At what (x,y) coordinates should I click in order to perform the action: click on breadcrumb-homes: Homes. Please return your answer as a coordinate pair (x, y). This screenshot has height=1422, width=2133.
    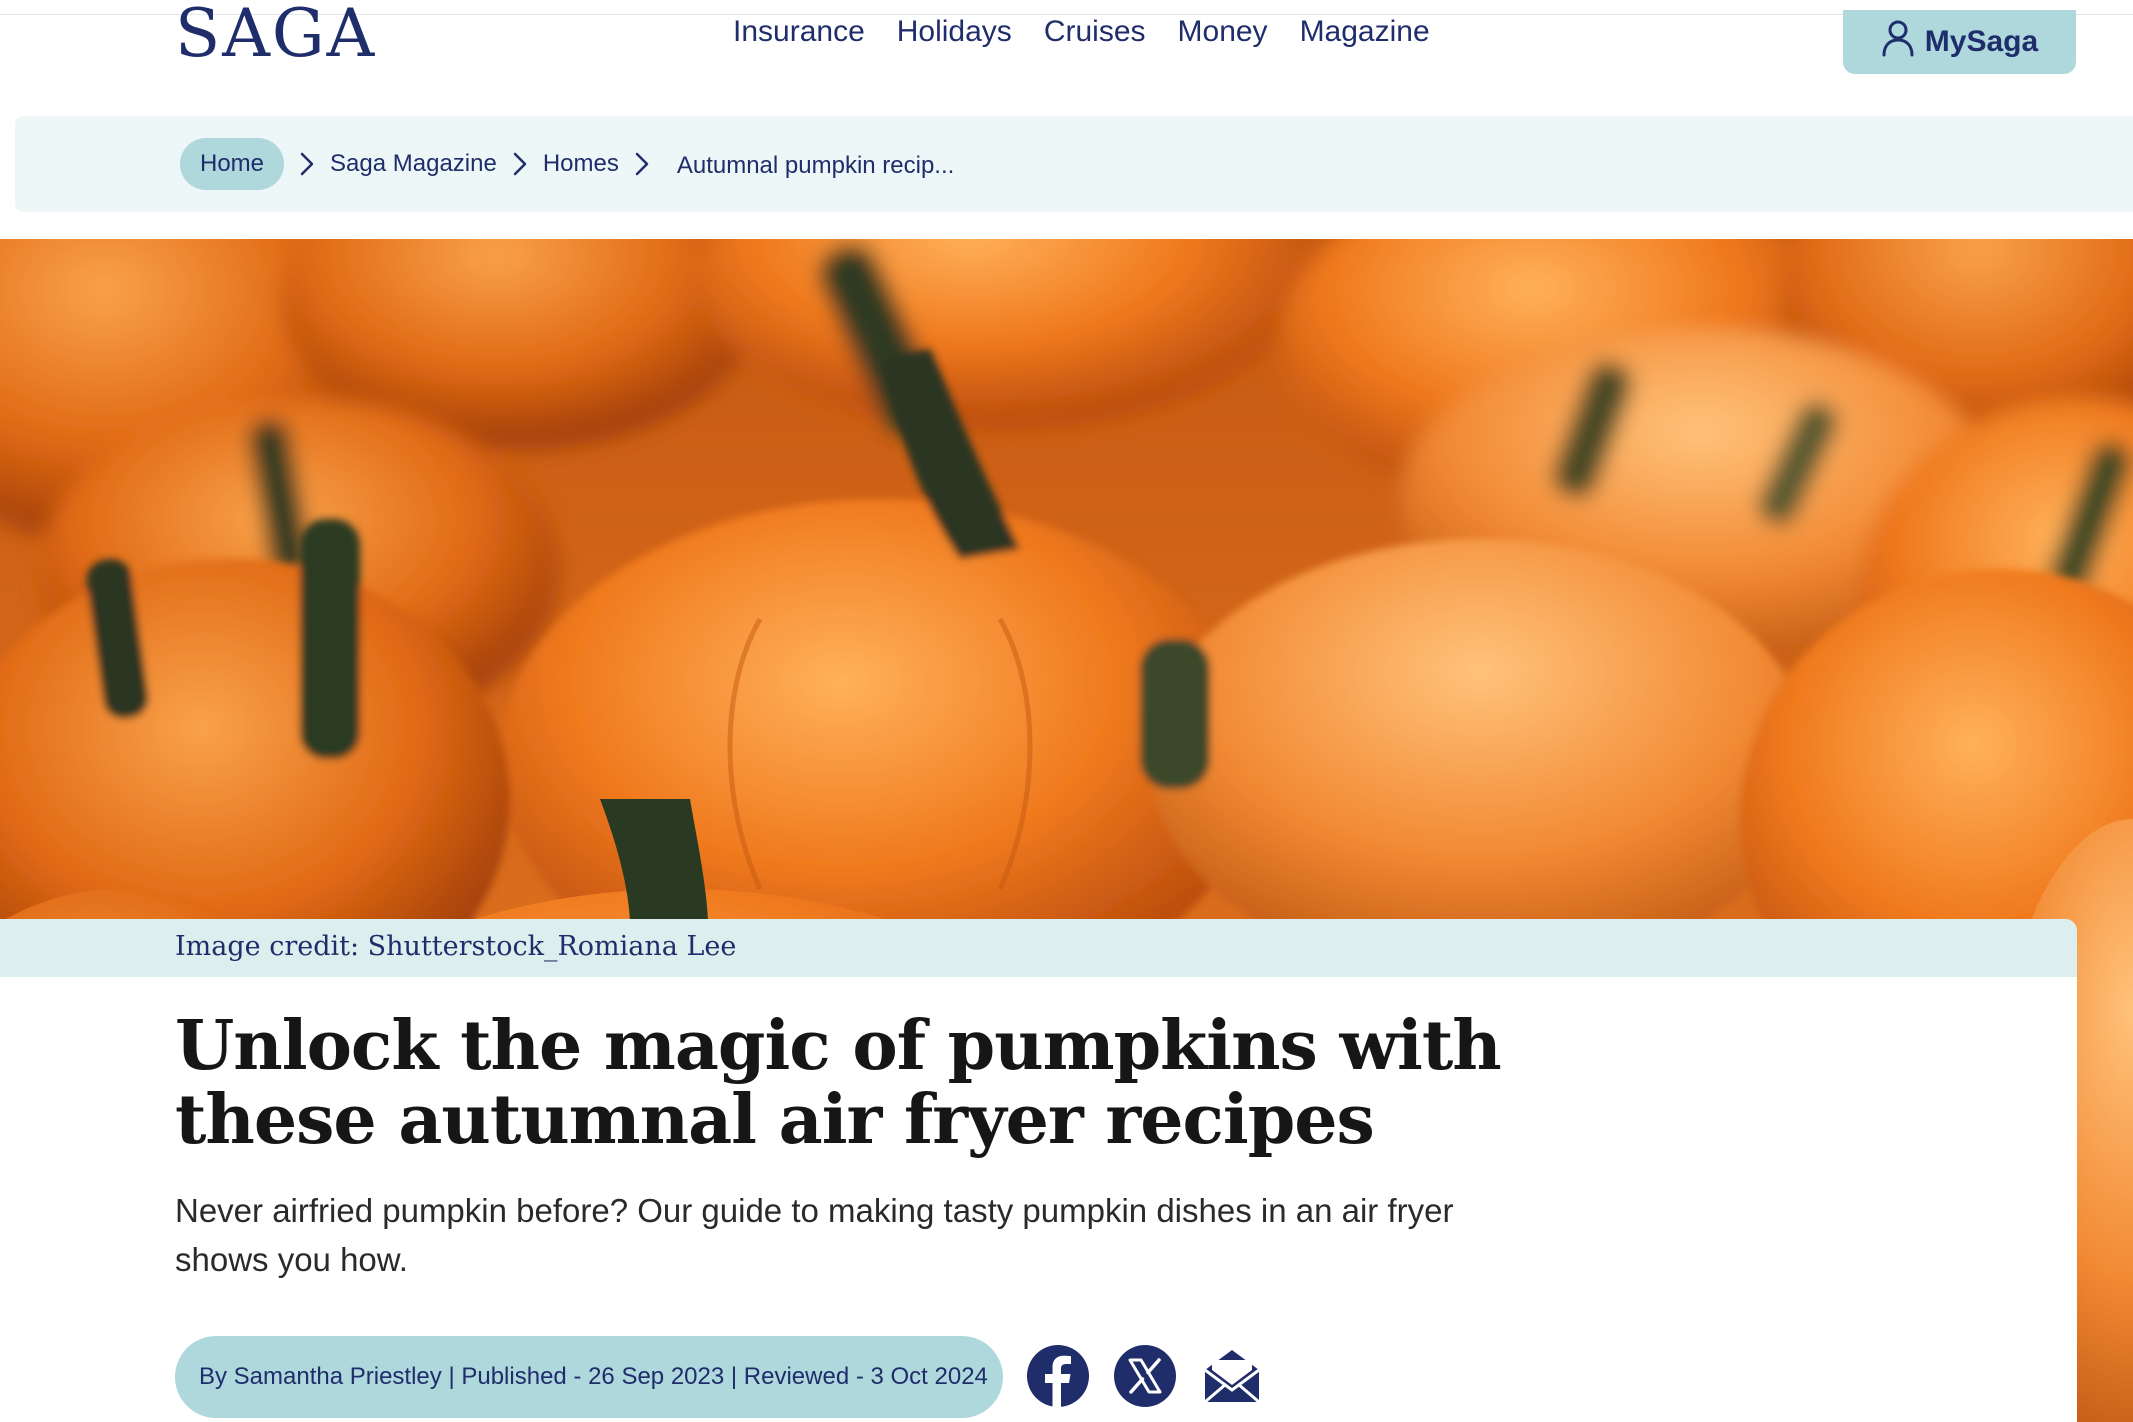
    Looking at the image, I should click on (581, 164).